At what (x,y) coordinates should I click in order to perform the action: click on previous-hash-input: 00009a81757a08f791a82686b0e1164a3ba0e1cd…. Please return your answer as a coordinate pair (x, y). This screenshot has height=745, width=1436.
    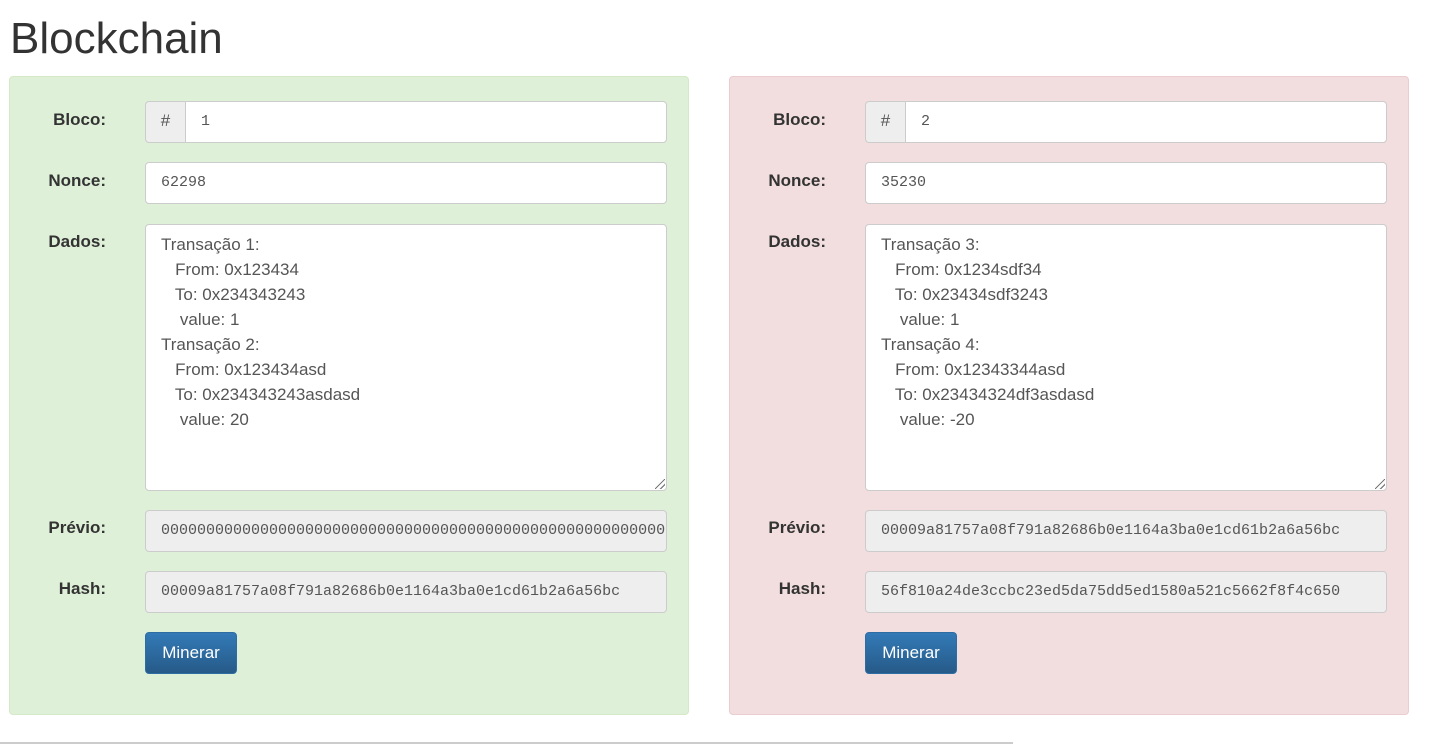
    Looking at the image, I should click on (1126, 531).